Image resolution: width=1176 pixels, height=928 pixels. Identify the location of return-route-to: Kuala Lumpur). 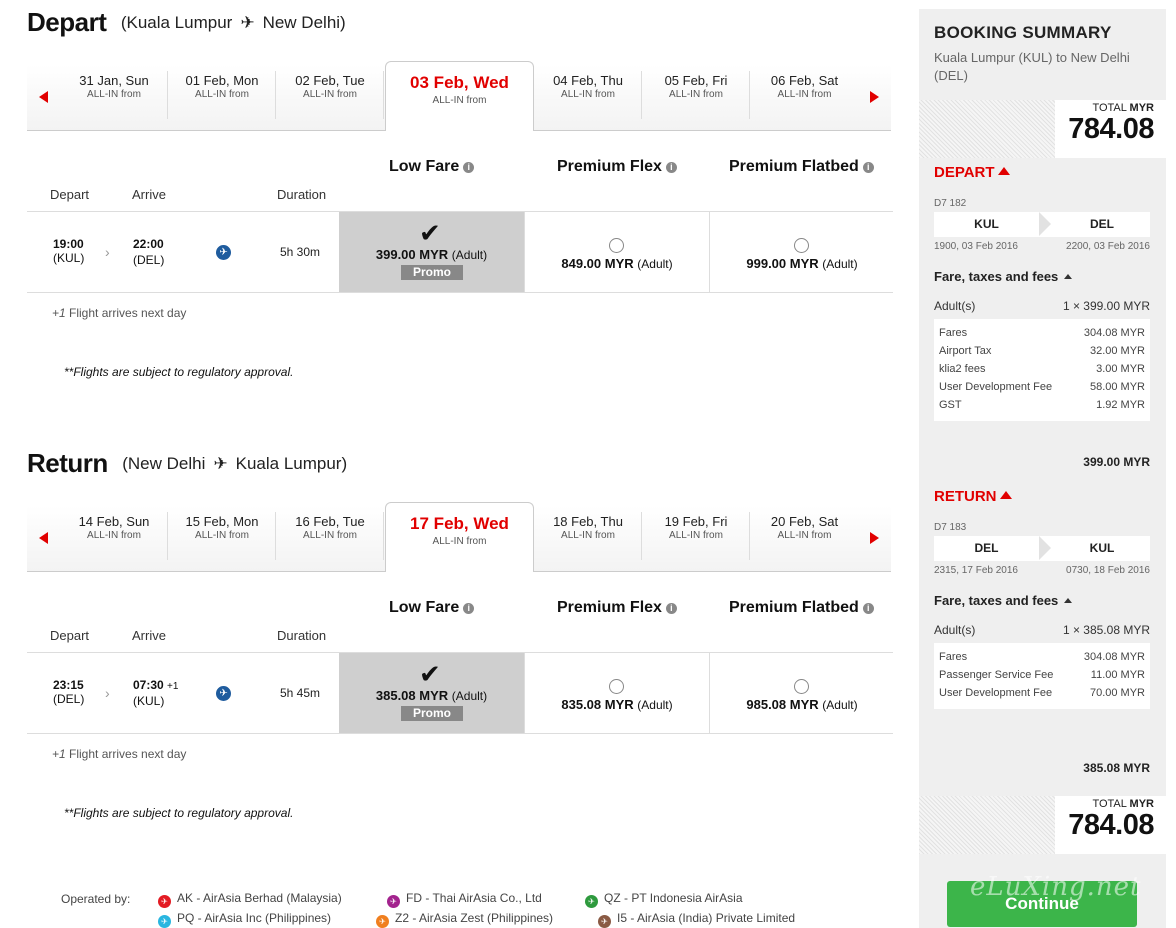
(291, 463).